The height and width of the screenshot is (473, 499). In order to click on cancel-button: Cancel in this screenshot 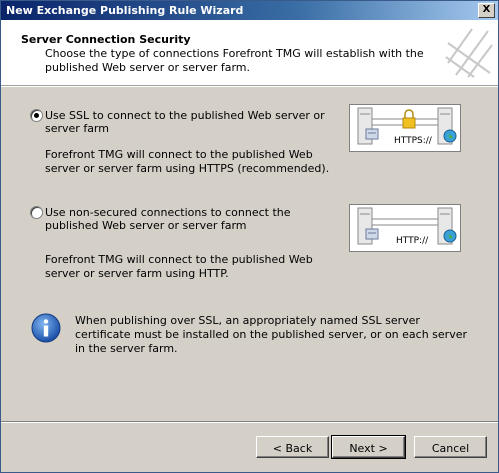, I will do `click(450, 447)`.